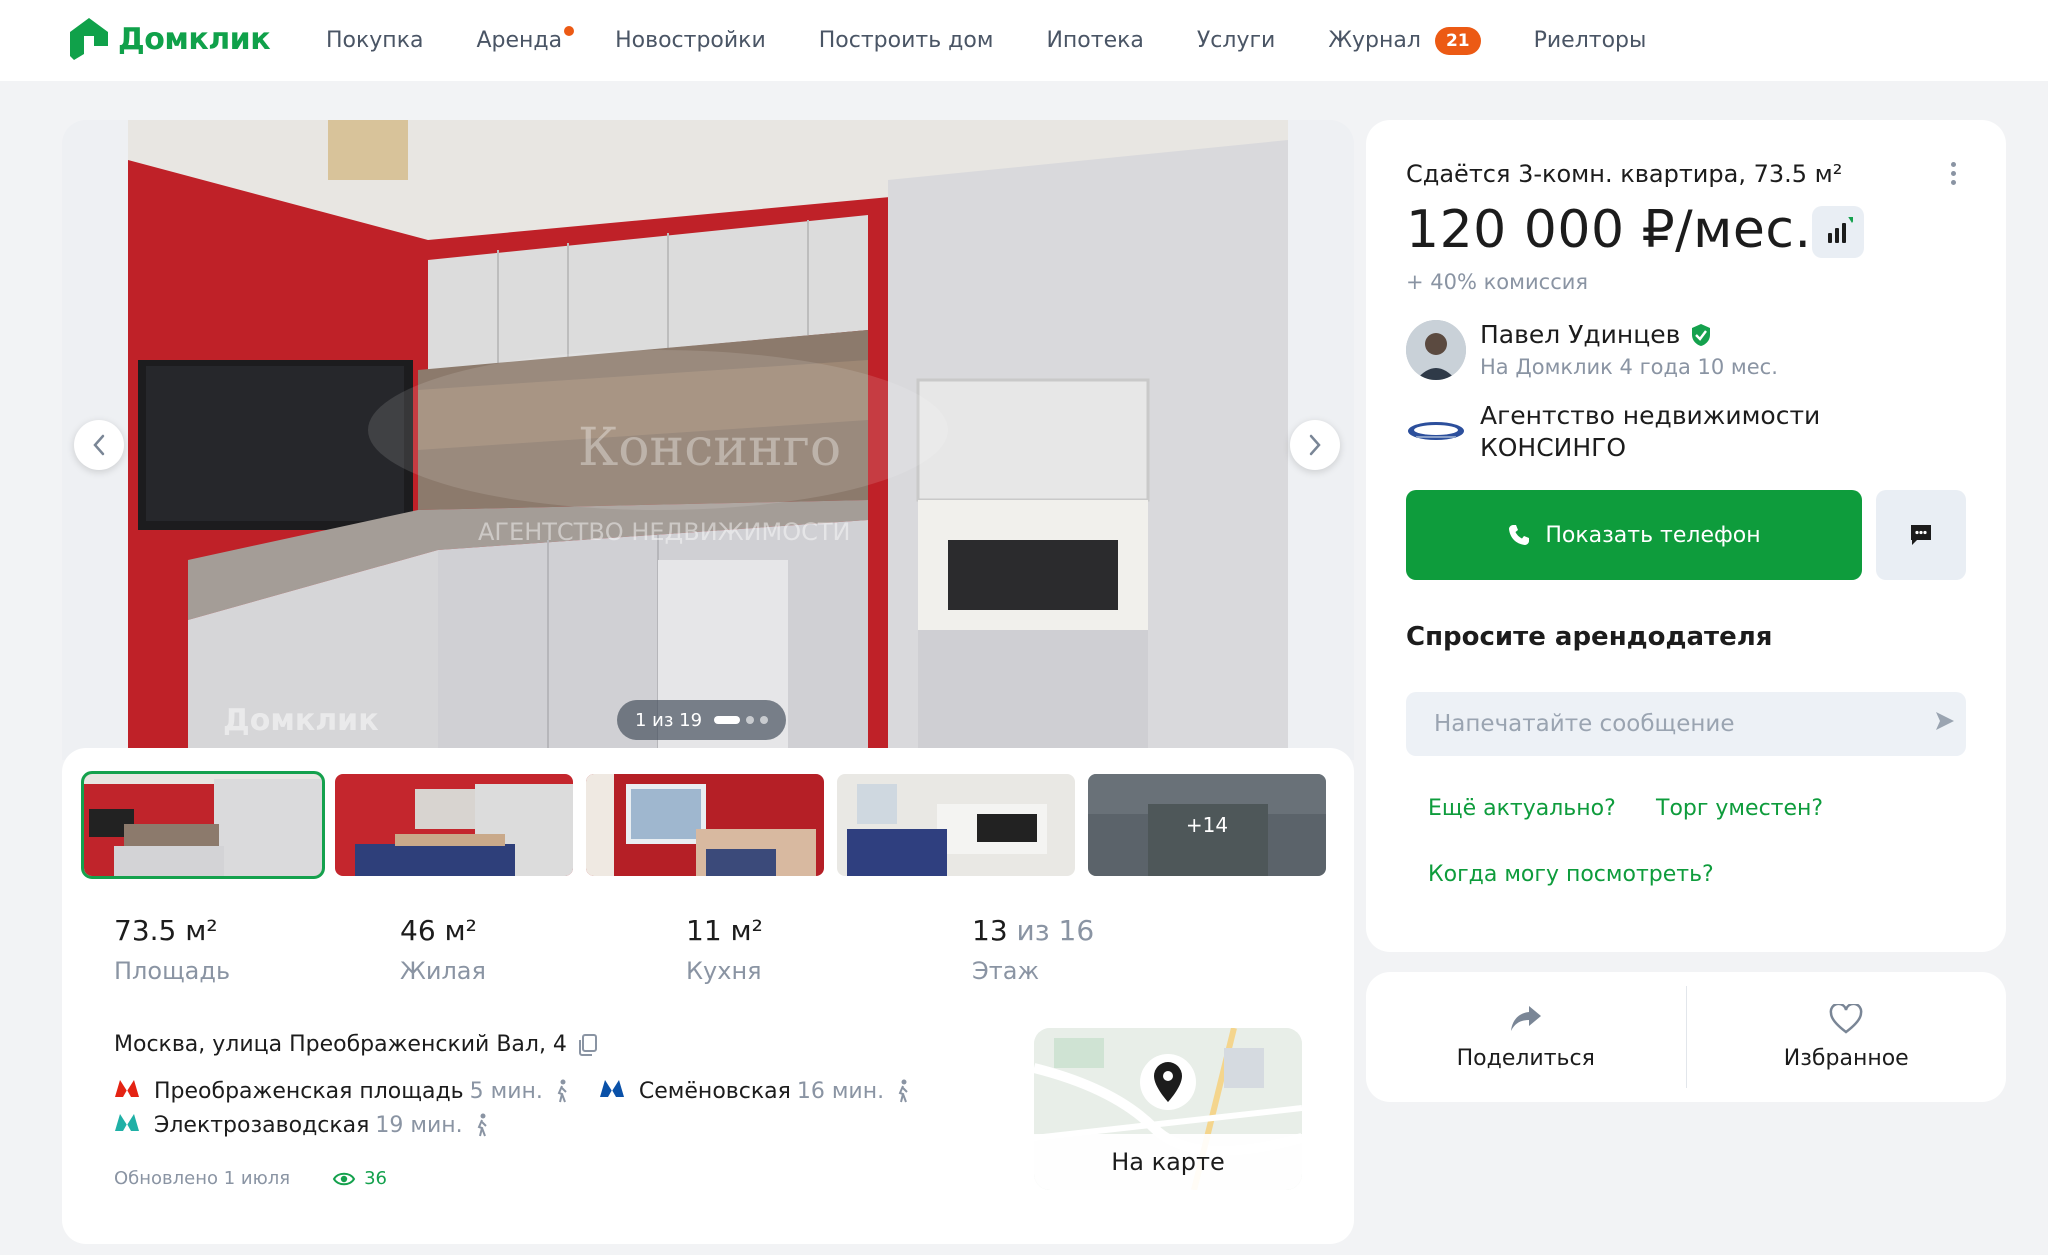  I want to click on nav-item-build-house: Построить дом, so click(906, 40).